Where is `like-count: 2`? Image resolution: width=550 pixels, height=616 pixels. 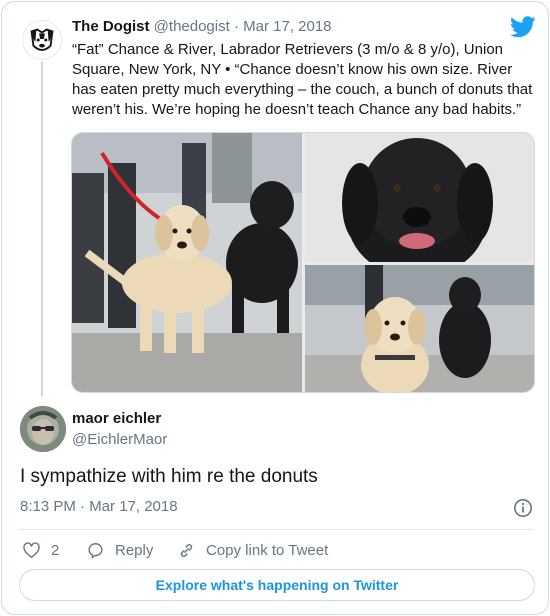 like-count: 2 is located at coordinates (55, 550).